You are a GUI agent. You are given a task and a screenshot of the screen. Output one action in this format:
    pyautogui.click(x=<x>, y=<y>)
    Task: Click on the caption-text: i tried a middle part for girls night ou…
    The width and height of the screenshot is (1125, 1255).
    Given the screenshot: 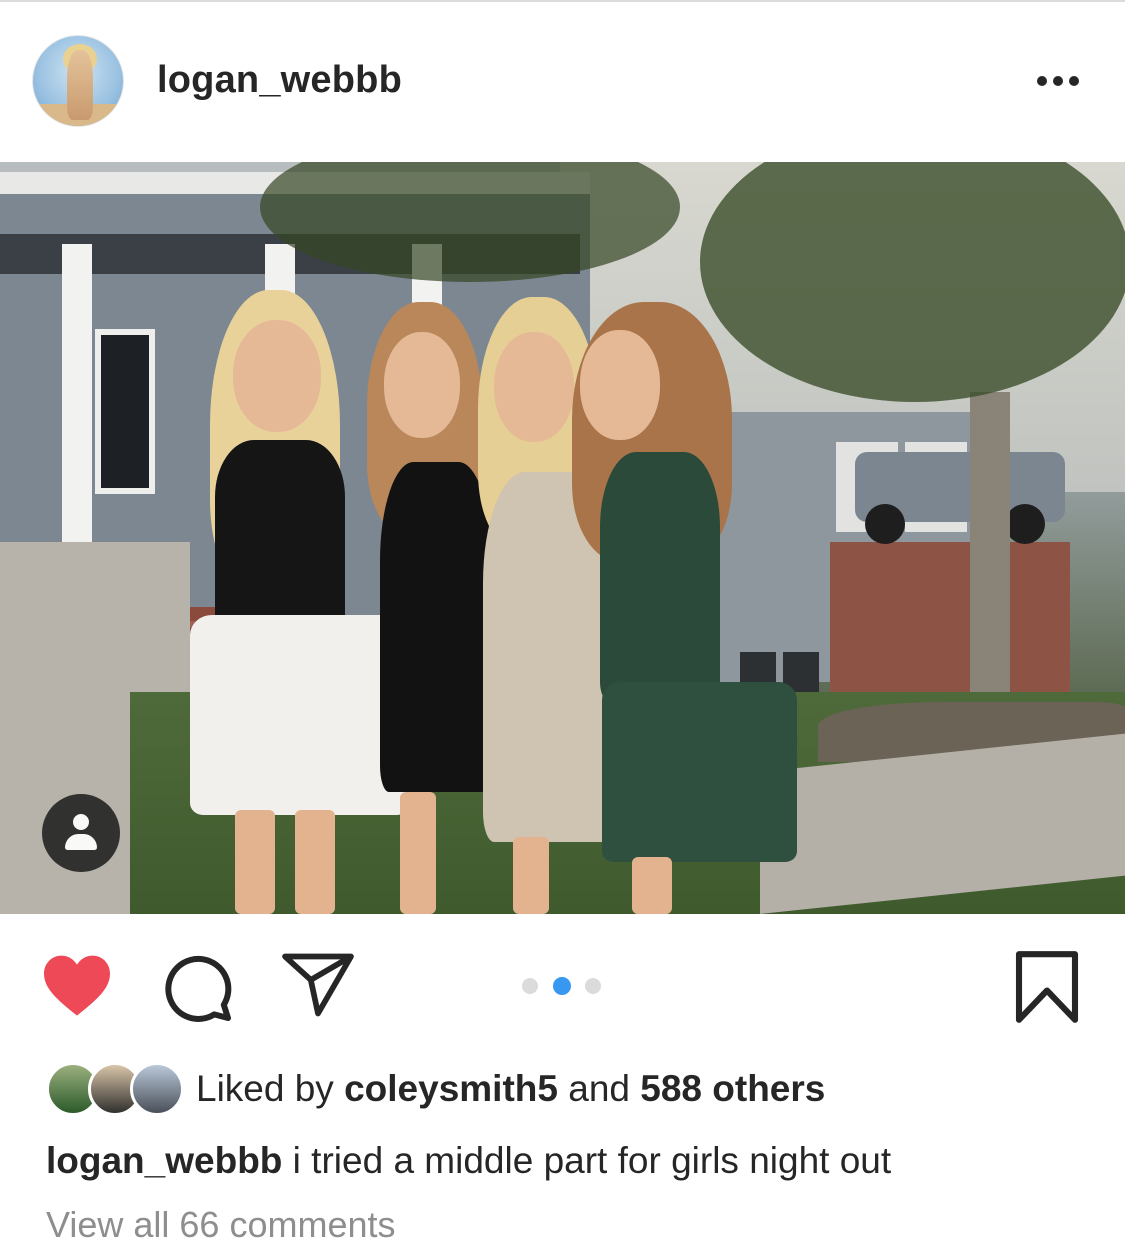 What is the action you would take?
    pyautogui.click(x=587, y=1160)
    